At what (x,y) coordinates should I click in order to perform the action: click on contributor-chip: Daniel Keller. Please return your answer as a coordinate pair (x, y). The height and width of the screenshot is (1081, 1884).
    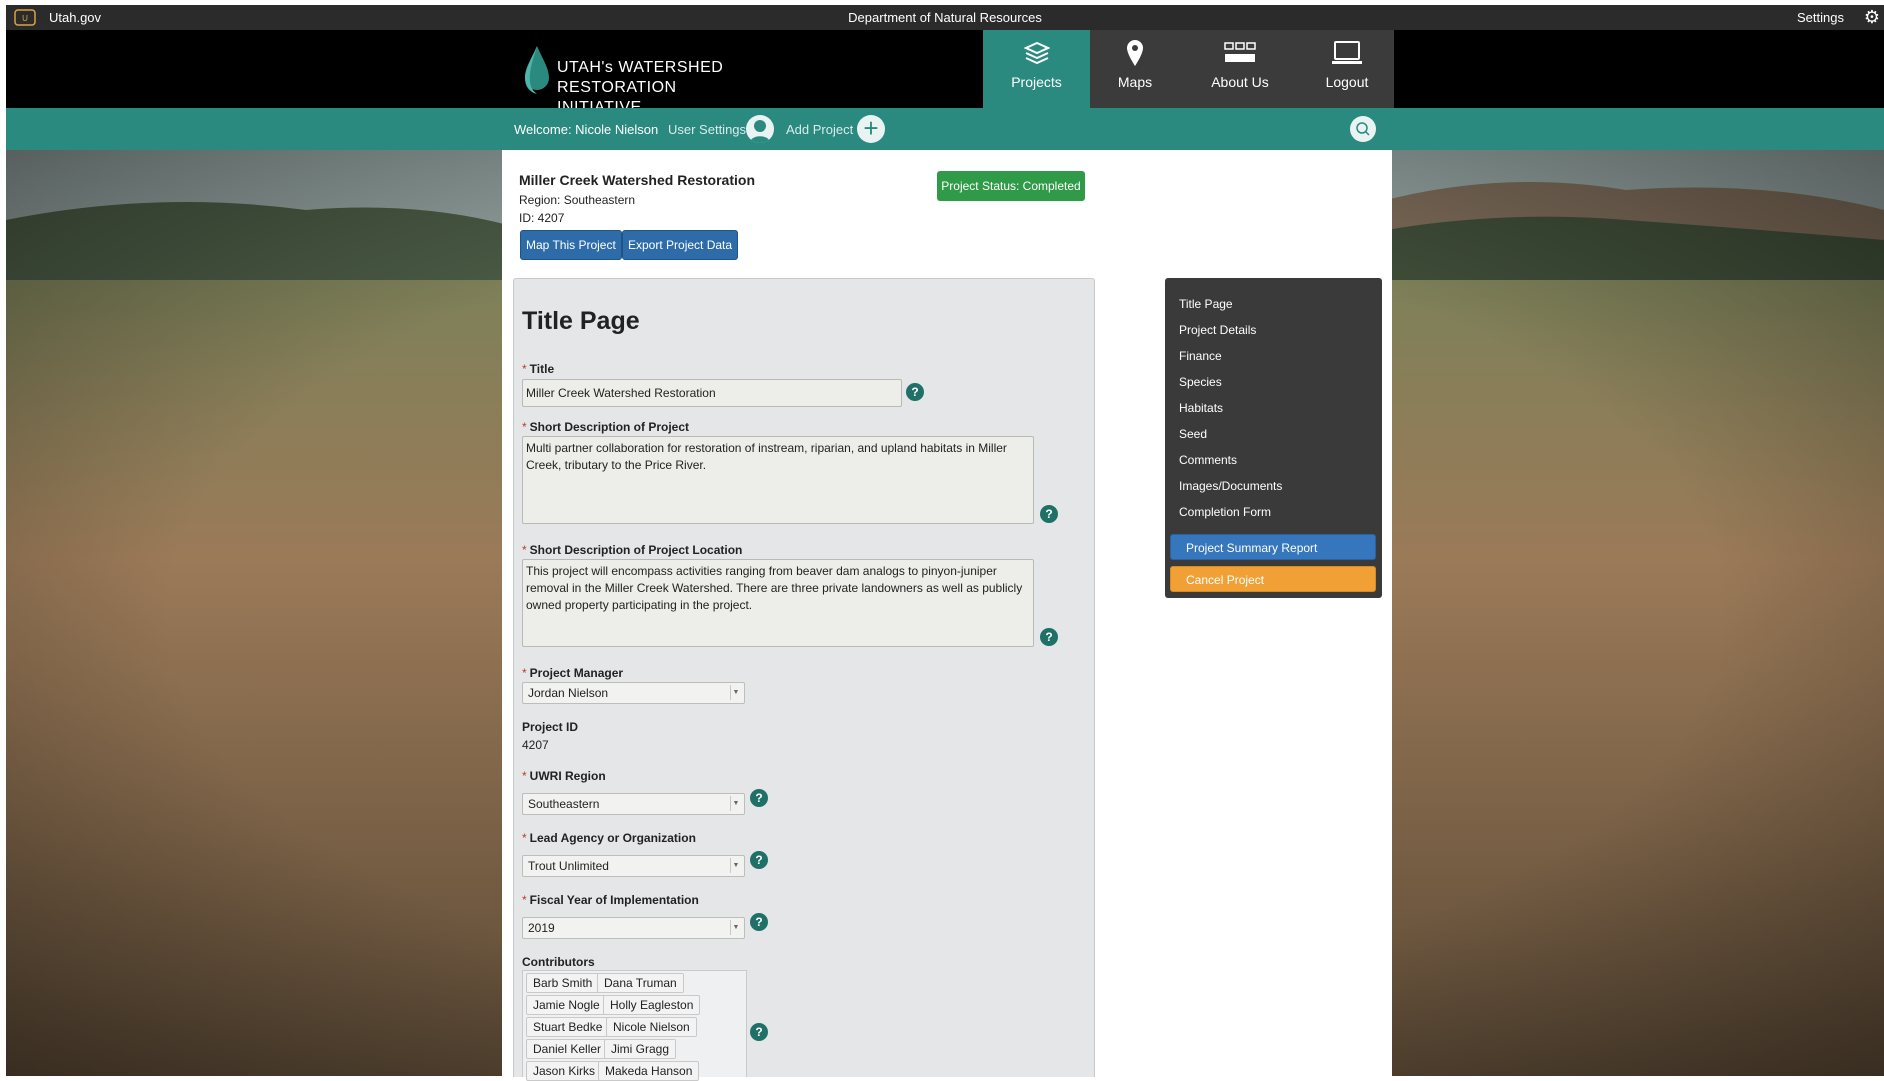
    Looking at the image, I should click on (567, 1049).